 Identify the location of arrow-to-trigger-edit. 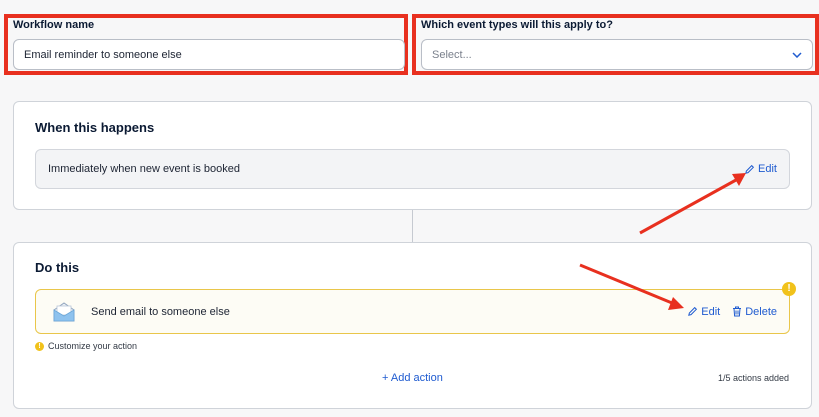
(692, 204).